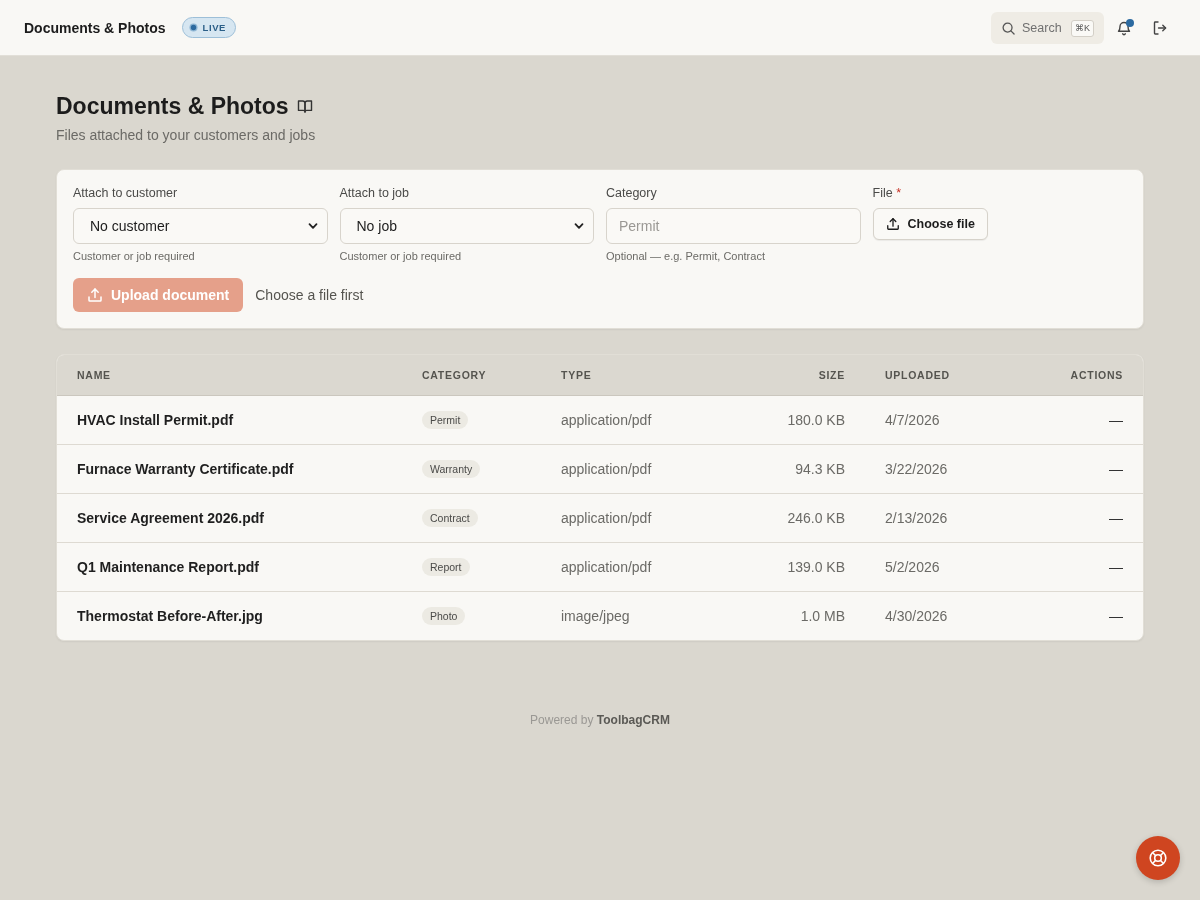 This screenshot has height=900, width=1200. Describe the element at coordinates (886, 193) in the screenshot. I see `field-label: File *` at that location.